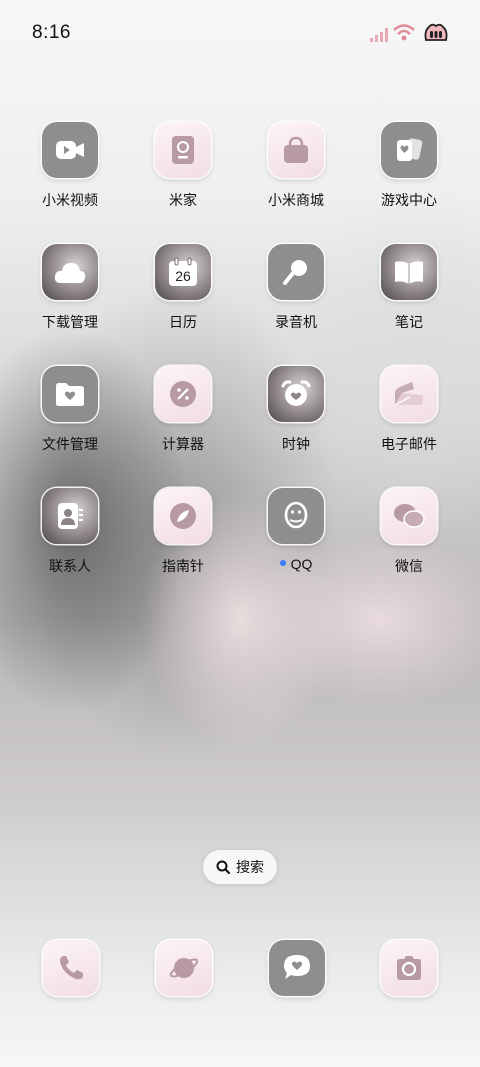  I want to click on app-email: 电子邮件, so click(409, 421).